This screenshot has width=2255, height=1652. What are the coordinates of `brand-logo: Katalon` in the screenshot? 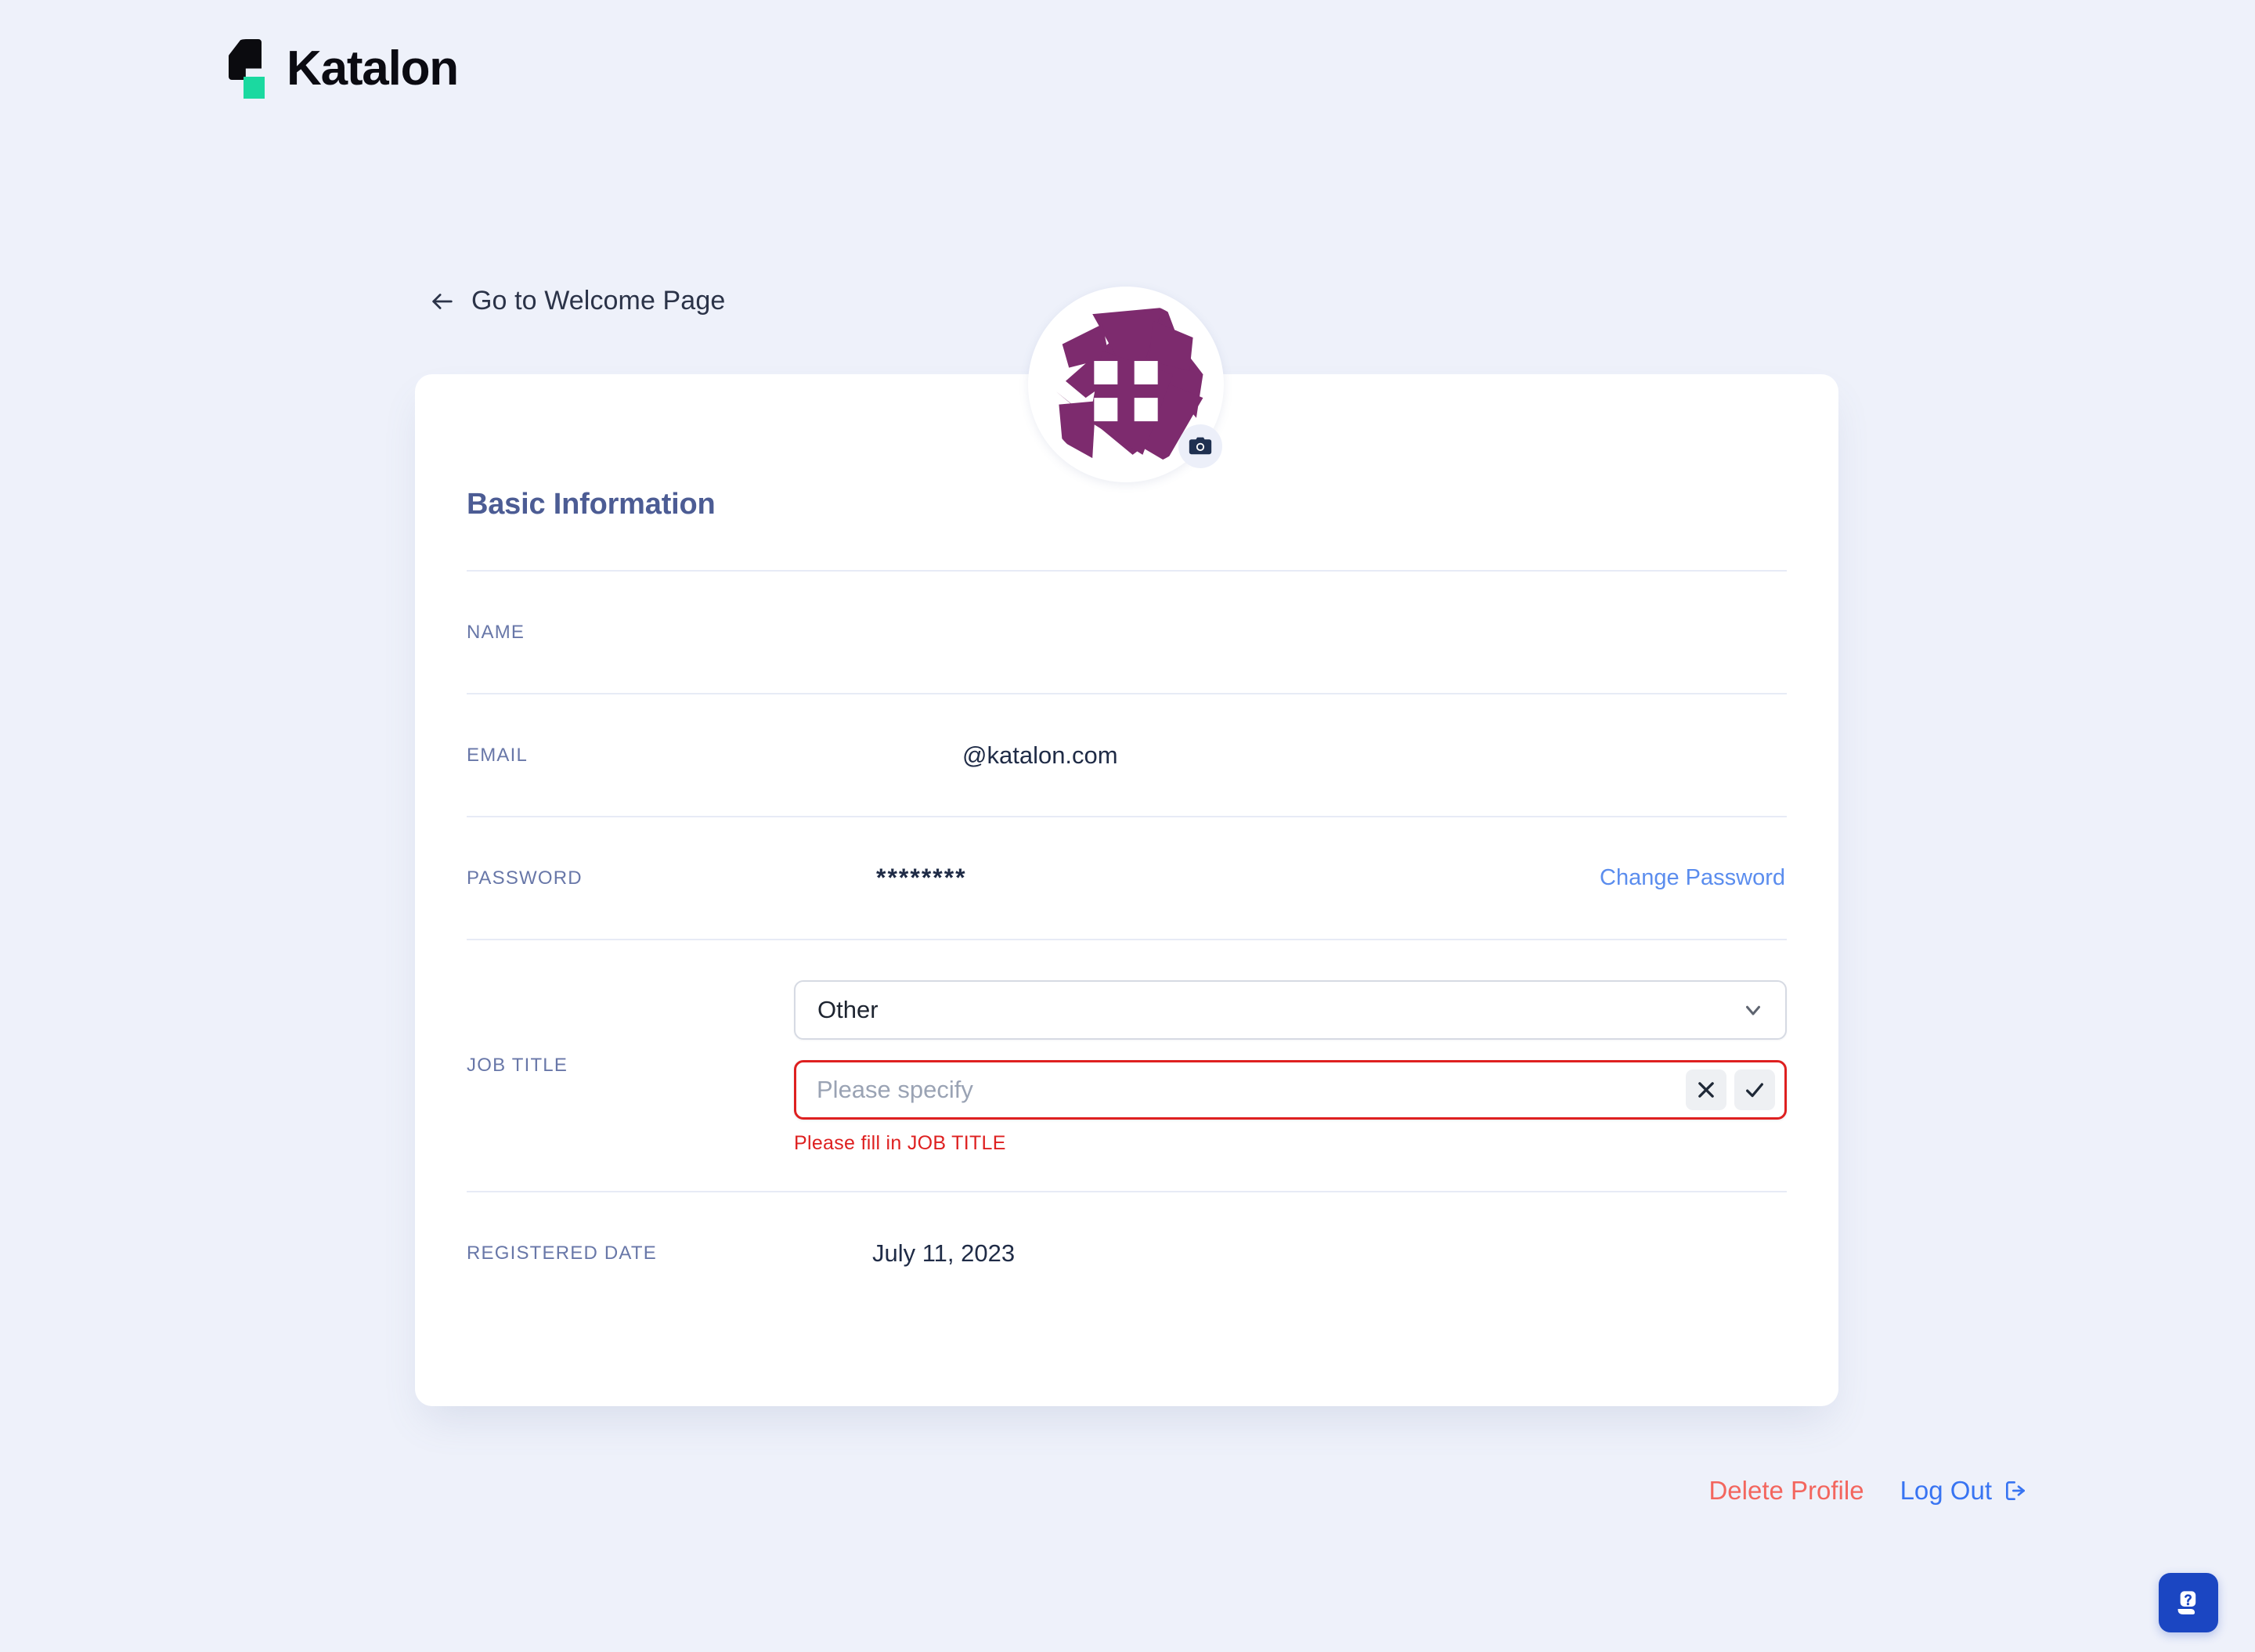 It's located at (344, 69).